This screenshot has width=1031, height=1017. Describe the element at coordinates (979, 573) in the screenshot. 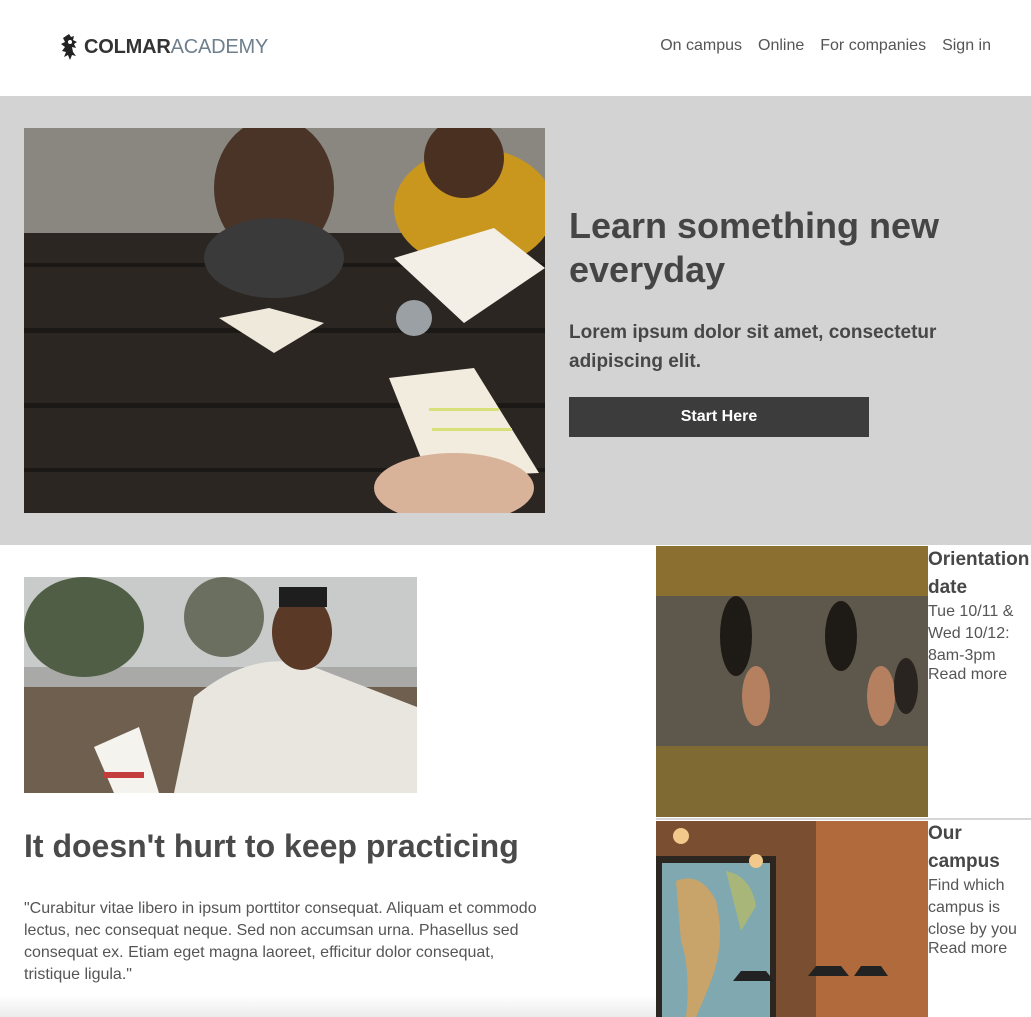

I see `orientation-title: Orientation date` at that location.